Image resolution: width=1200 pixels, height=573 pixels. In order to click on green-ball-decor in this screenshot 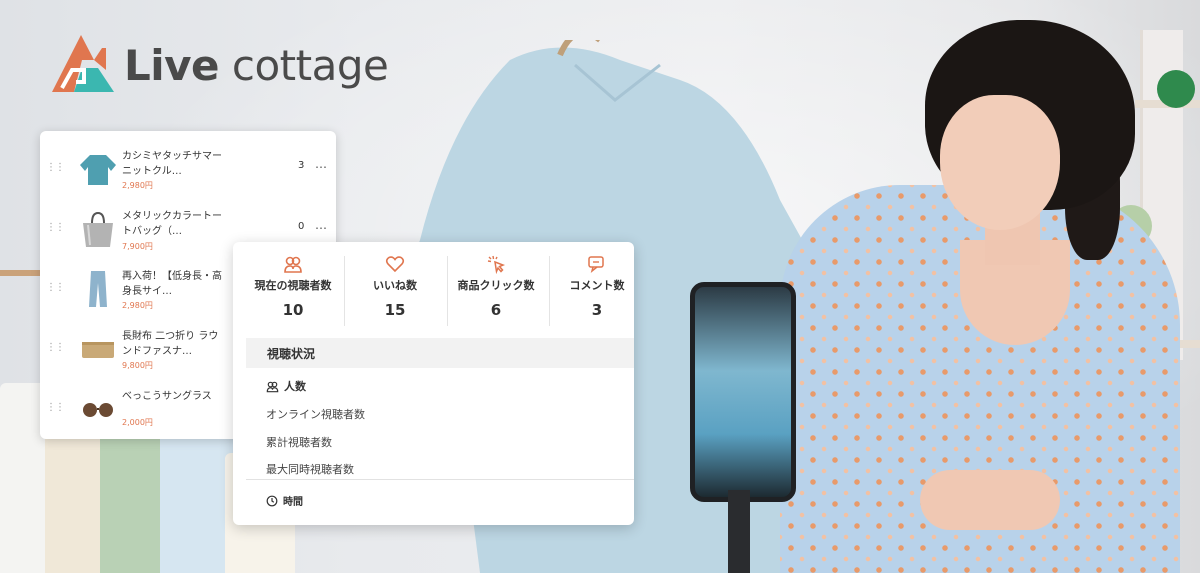, I will do `click(1176, 89)`.